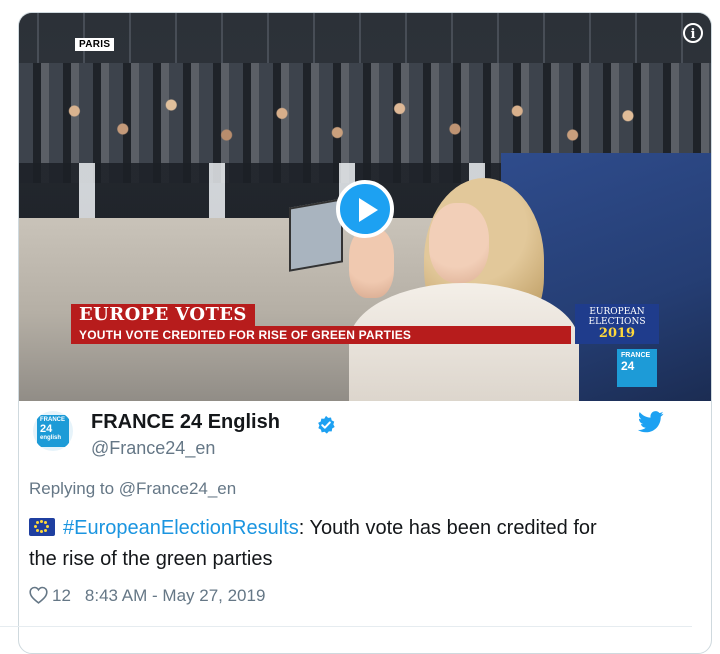  Describe the element at coordinates (447, 528) in the screenshot. I see `tweet-text-line1: : Youth vote has been credited for` at that location.